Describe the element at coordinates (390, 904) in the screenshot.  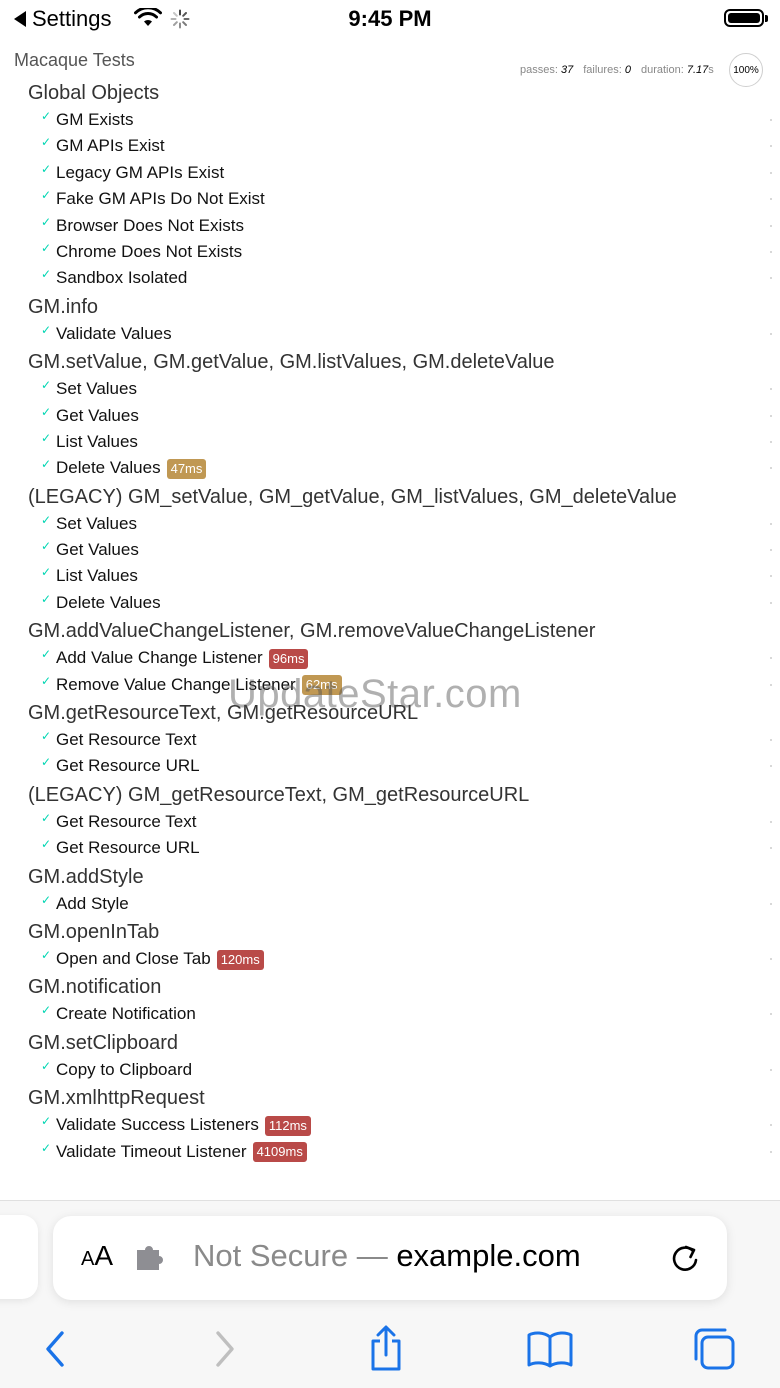
I see `test-row: ✓ Add Style` at that location.